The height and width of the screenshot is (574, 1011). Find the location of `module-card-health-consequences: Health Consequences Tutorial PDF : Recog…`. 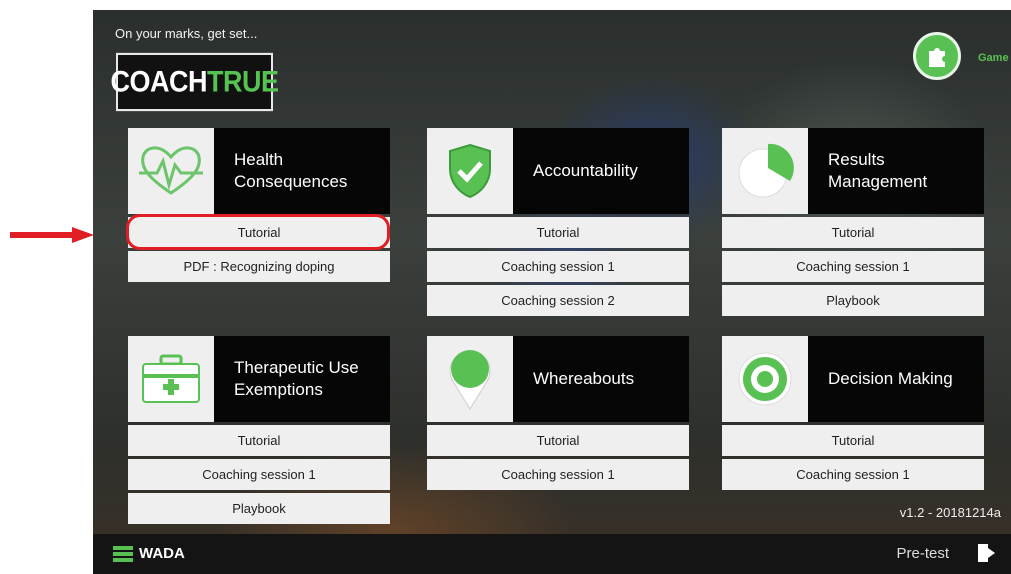

module-card-health-consequences: Health Consequences Tutorial PDF : Recog… is located at coordinates (259, 205).